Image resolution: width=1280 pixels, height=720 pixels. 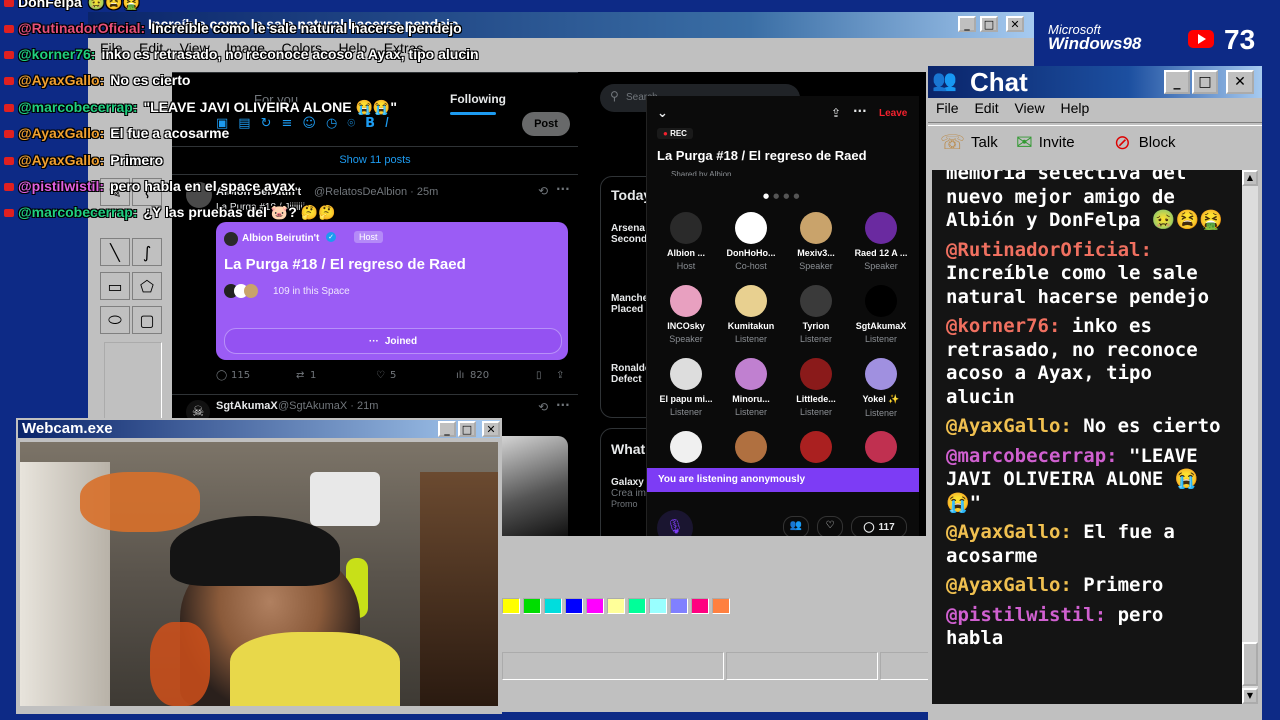 I want to click on menu-edit: Edit, so click(x=986, y=108).